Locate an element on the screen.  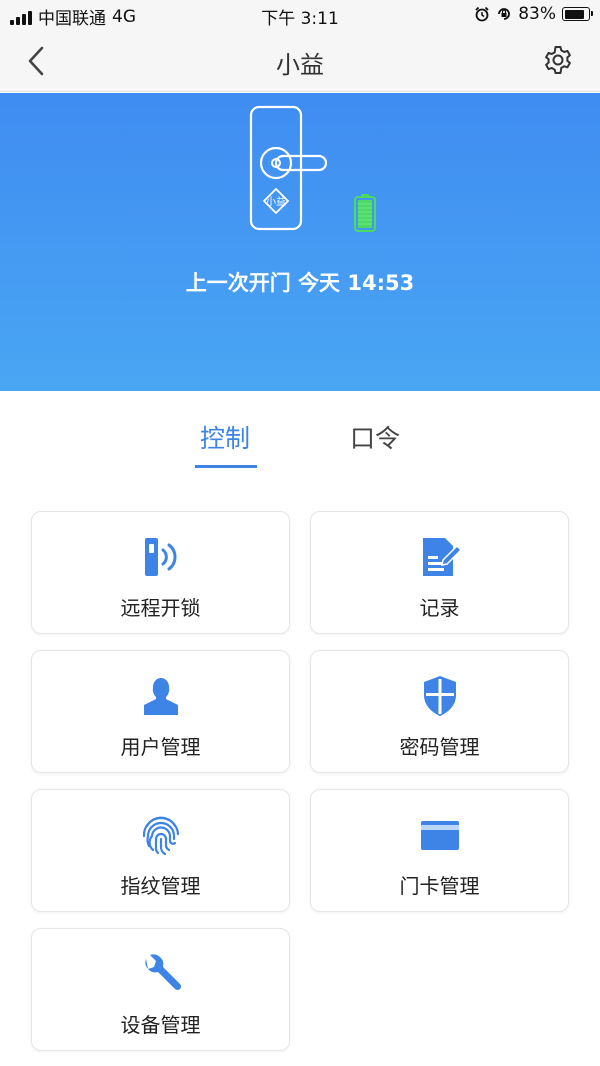
password-management-button: 密码管理 is located at coordinates (439, 711).